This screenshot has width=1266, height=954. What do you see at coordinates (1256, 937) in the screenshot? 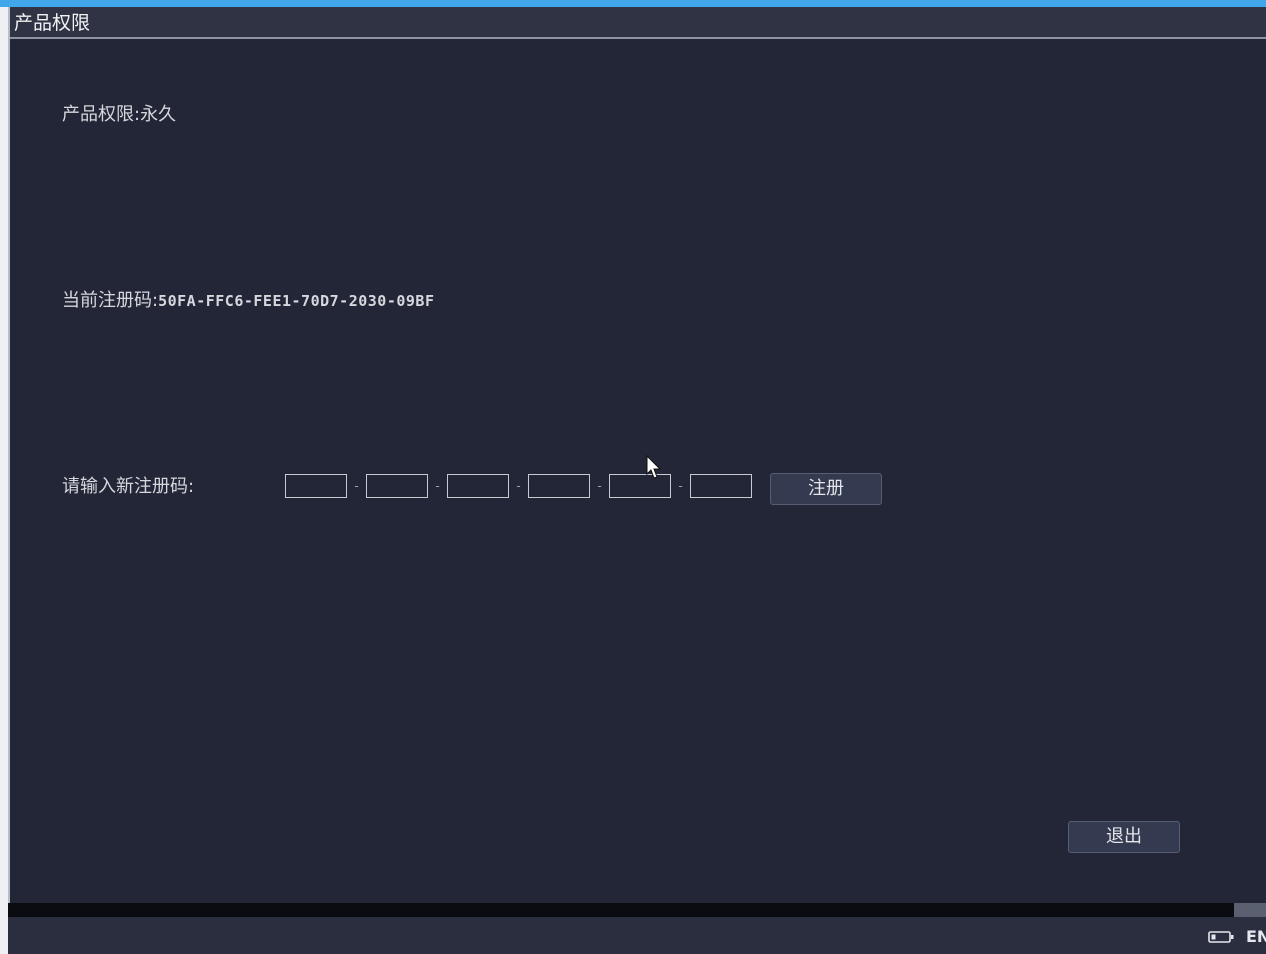
I see `language-indicator: EN` at bounding box center [1256, 937].